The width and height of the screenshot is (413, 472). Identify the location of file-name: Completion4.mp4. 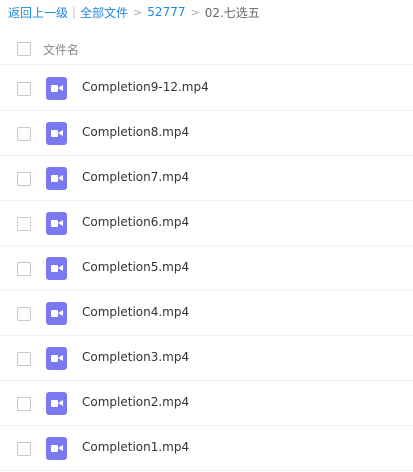
(135, 312).